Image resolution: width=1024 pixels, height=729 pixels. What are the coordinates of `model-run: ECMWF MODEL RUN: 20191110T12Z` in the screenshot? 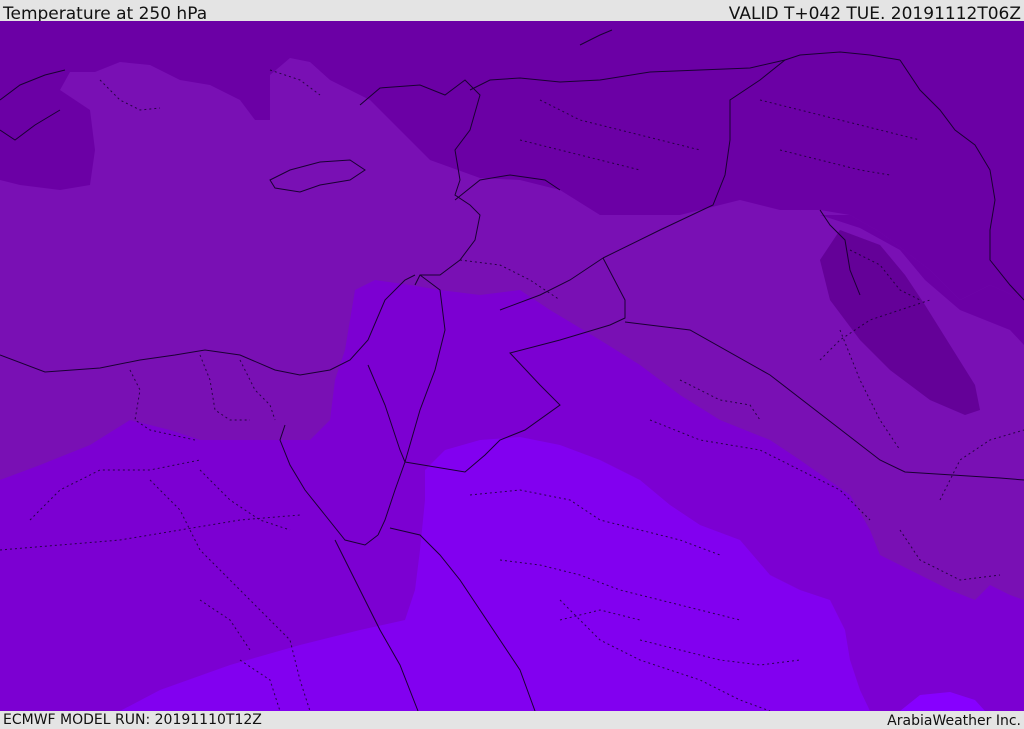 It's located at (132, 720).